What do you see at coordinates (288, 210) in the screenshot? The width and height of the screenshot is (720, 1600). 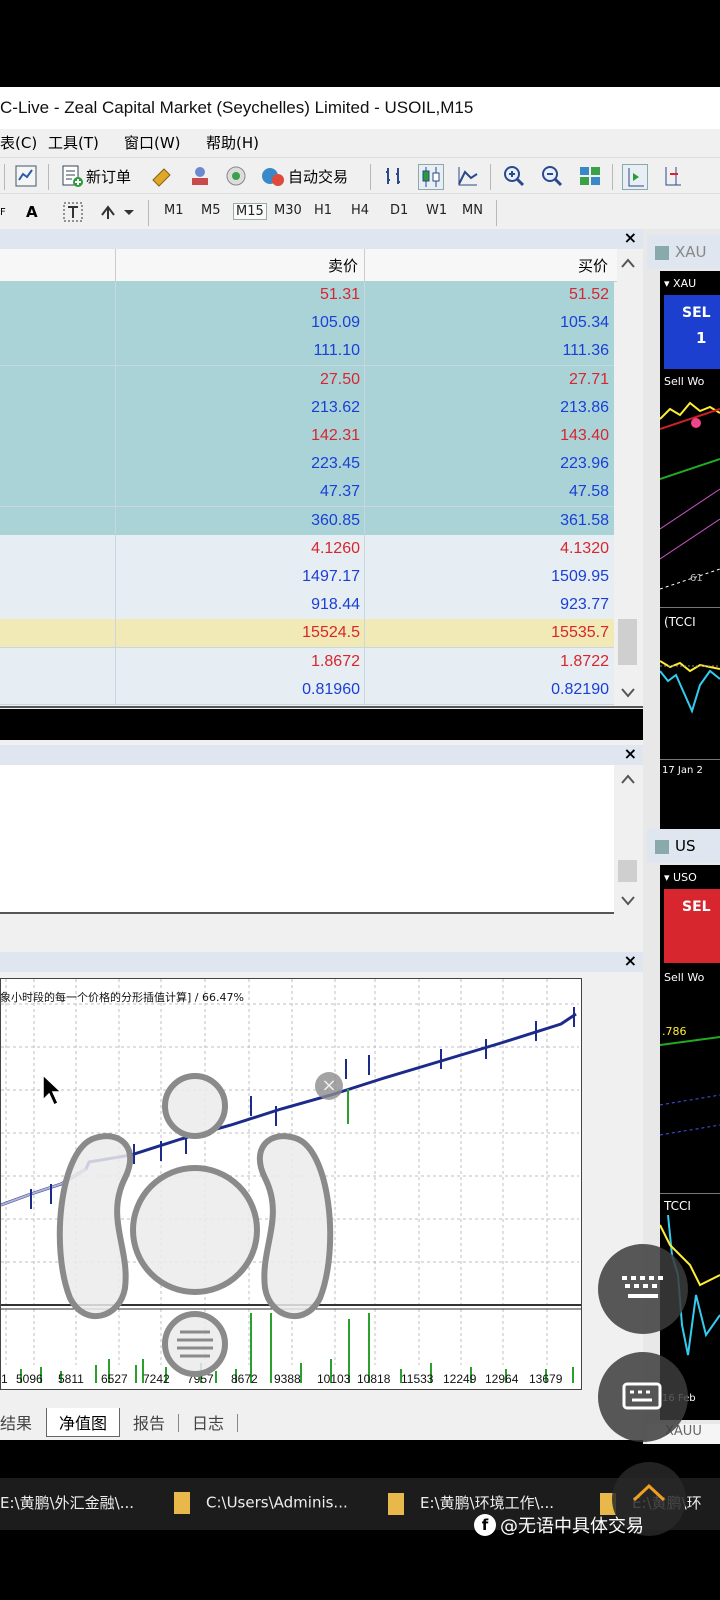 I see `timeframe-m30: M30` at bounding box center [288, 210].